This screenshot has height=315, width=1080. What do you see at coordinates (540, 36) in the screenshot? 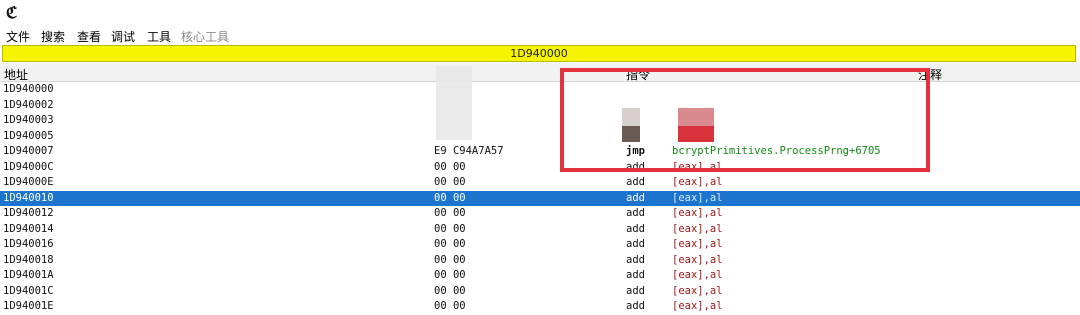
I see `menu-bar: 文件 搜索 查看 调试 工具 核心工具` at bounding box center [540, 36].